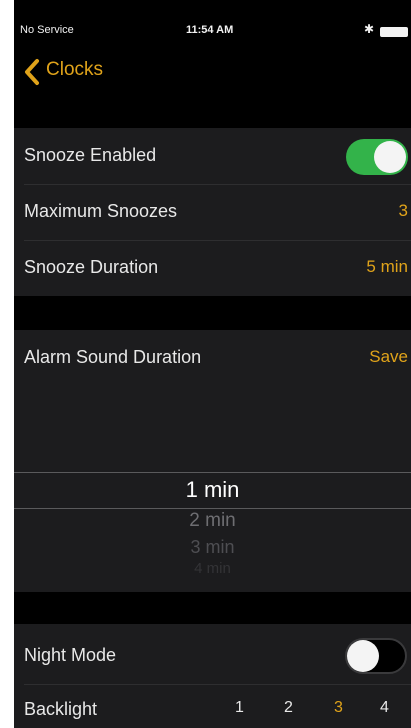  What do you see at coordinates (369, 29) in the screenshot?
I see `bluetooth-icon: ✱` at bounding box center [369, 29].